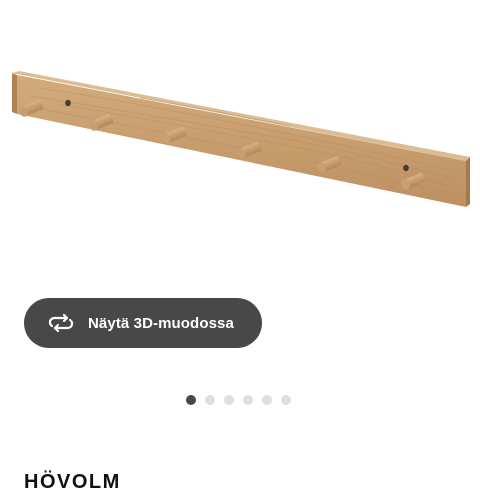  Describe the element at coordinates (161, 323) in the screenshot. I see `view-3d-label: Näytä 3D-muodossa` at that location.